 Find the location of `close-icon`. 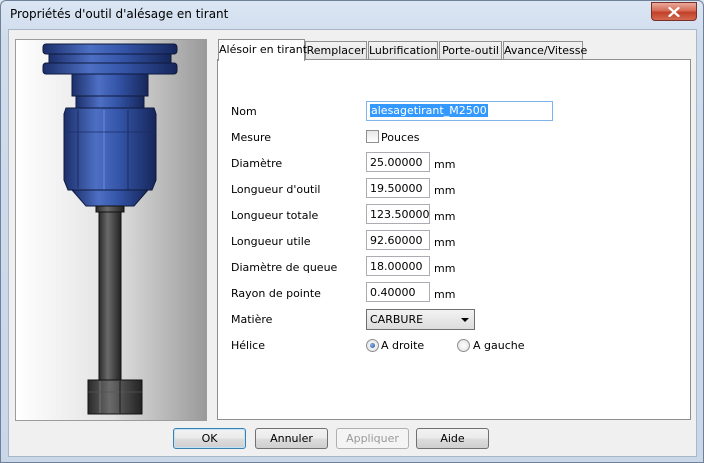

close-icon is located at coordinates (674, 11).